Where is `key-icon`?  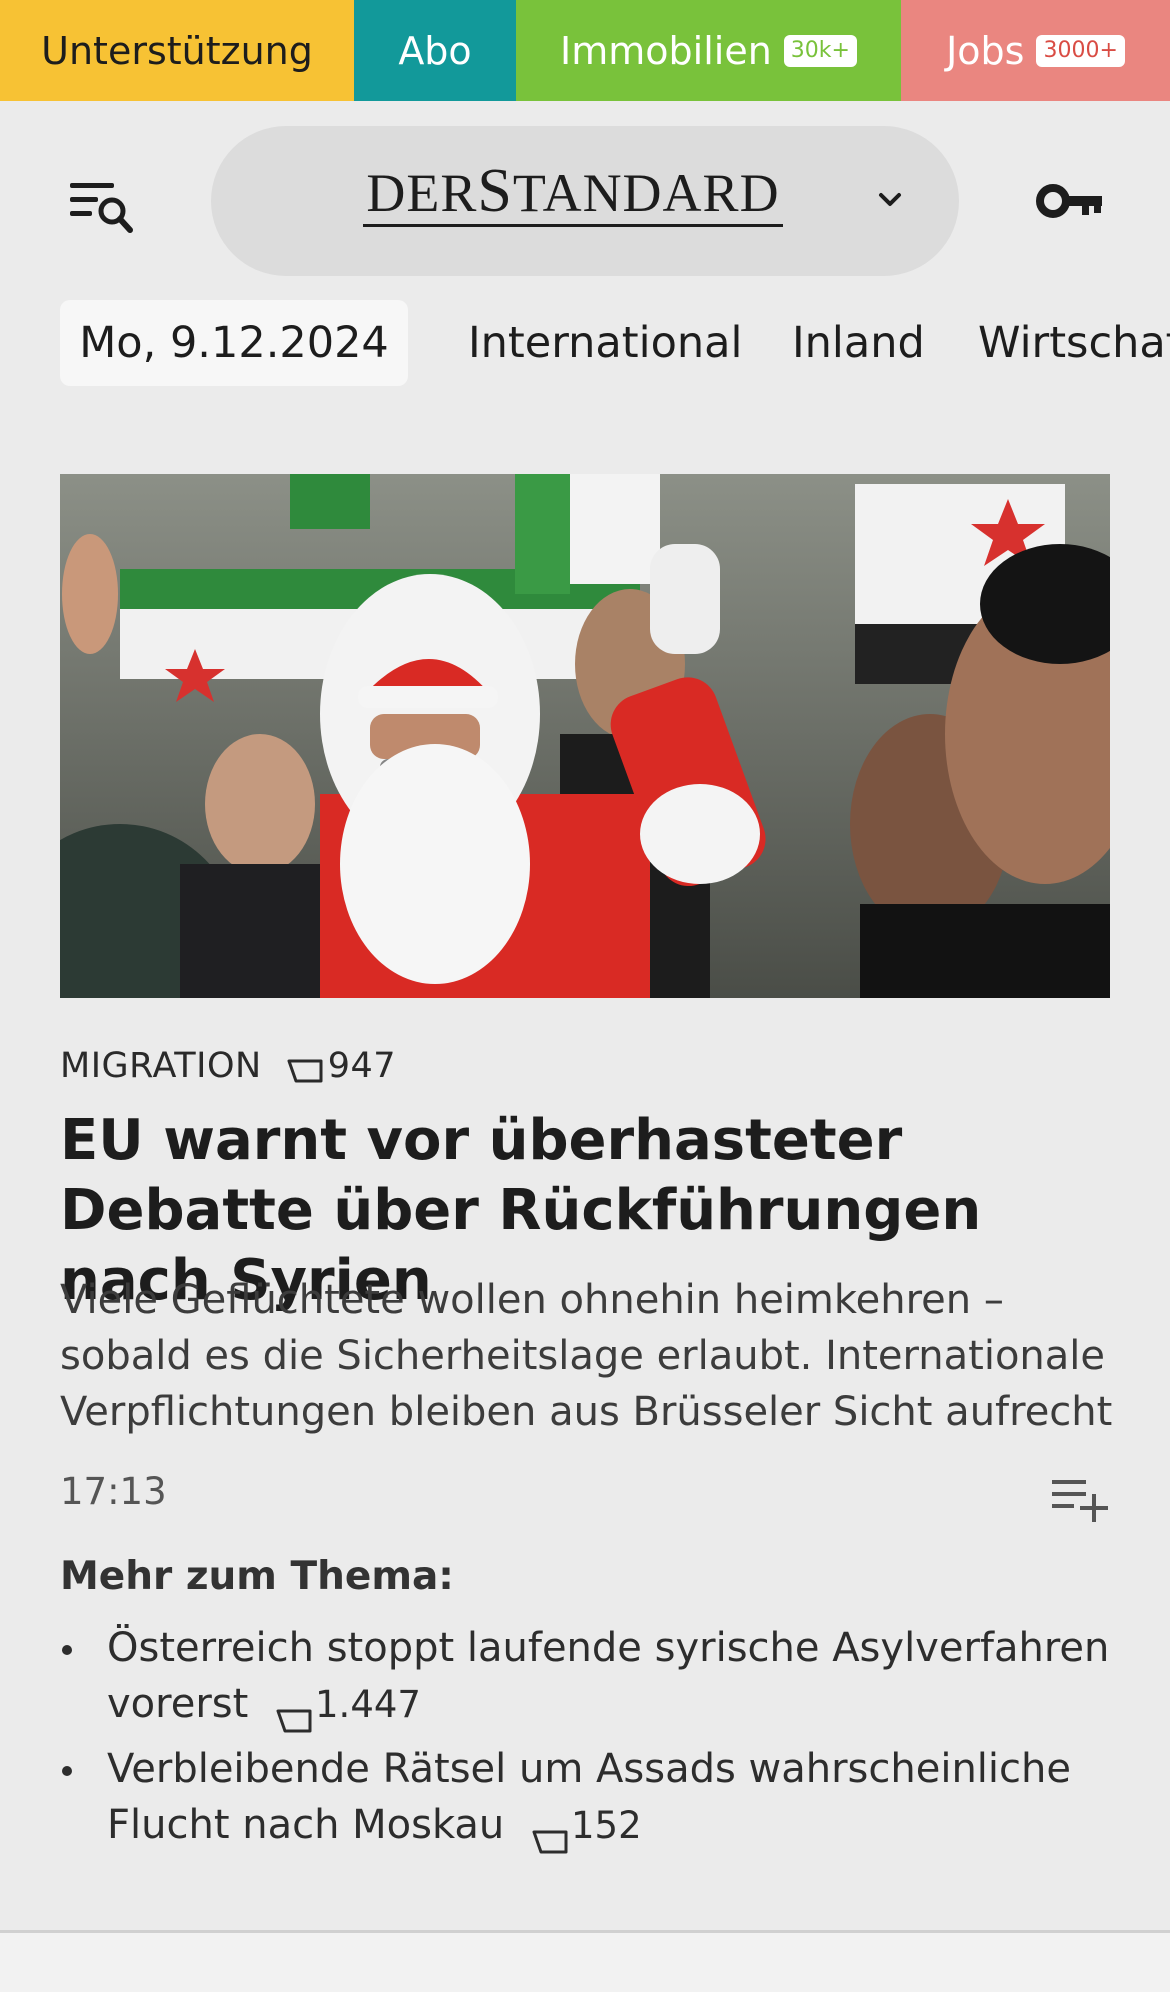 key-icon is located at coordinates (1071, 201).